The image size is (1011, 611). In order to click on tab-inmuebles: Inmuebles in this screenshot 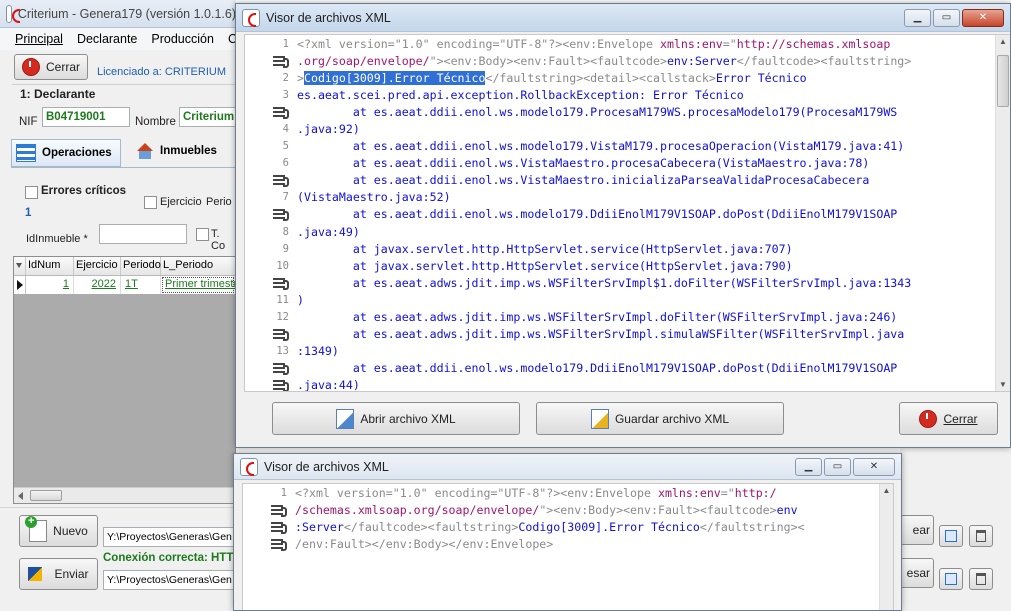, I will do `click(176, 151)`.